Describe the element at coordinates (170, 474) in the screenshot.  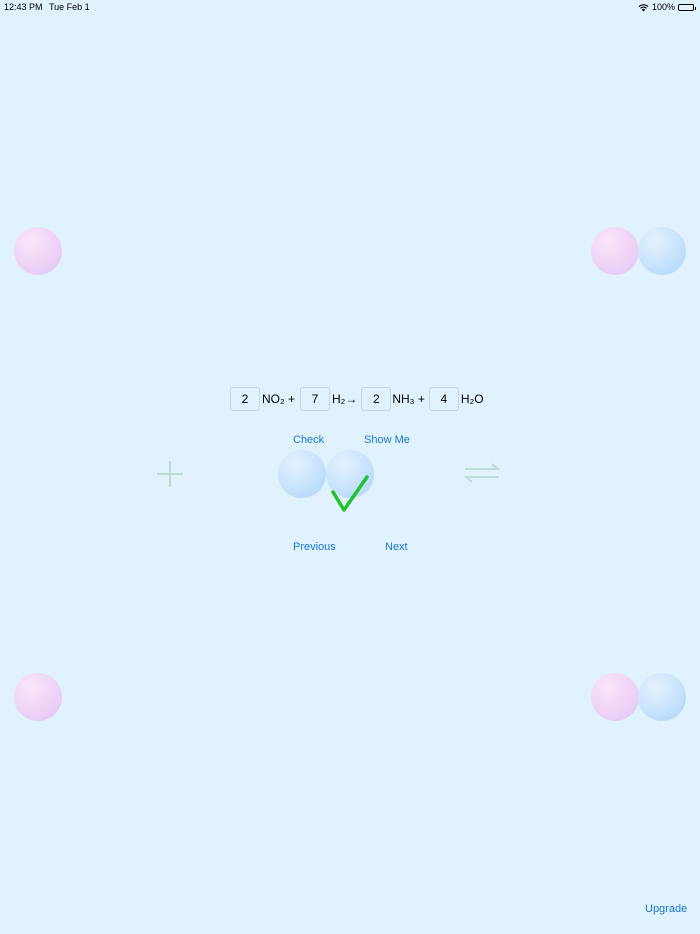
I see `plus-icon` at that location.